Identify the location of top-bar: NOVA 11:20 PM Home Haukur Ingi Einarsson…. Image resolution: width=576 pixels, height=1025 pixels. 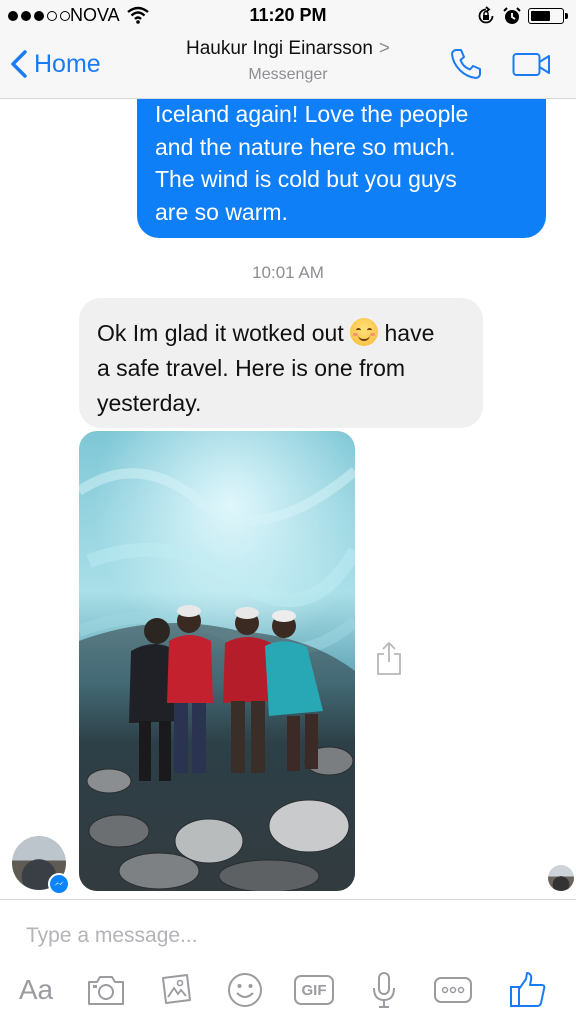
(288, 49).